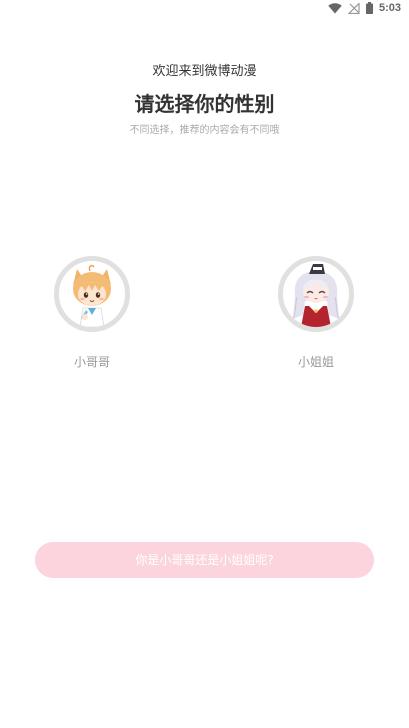  What do you see at coordinates (204, 71) in the screenshot?
I see `welcome-text: 欢迎来到微博动漫` at bounding box center [204, 71].